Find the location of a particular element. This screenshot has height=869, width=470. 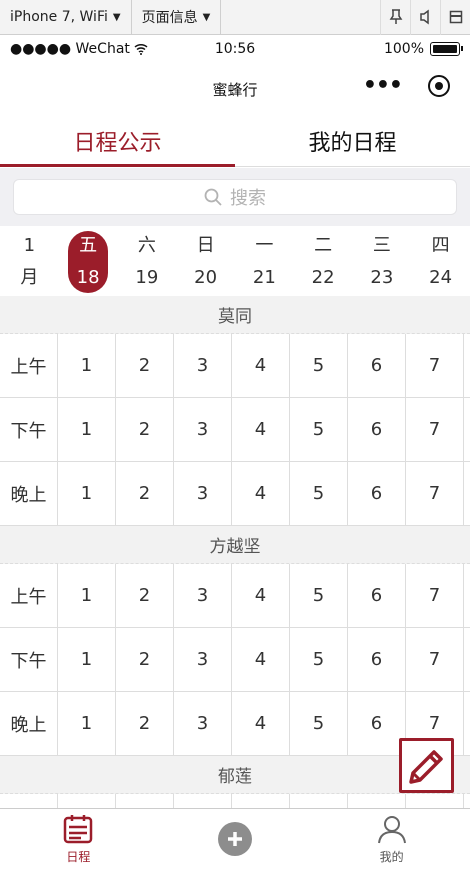

date-label: 23 is located at coordinates (382, 277).